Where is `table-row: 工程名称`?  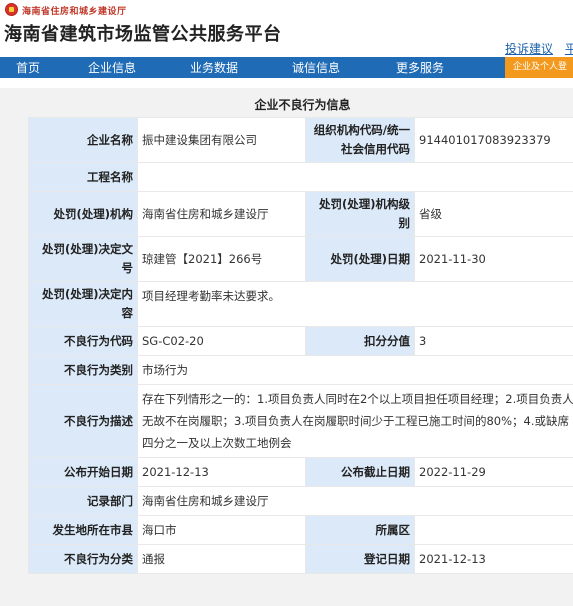
table-row: 工程名称 is located at coordinates (300, 177).